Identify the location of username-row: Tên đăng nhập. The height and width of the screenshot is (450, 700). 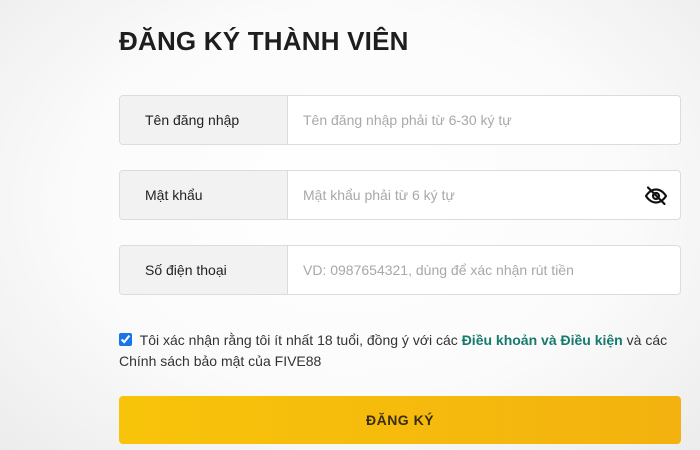
(400, 120).